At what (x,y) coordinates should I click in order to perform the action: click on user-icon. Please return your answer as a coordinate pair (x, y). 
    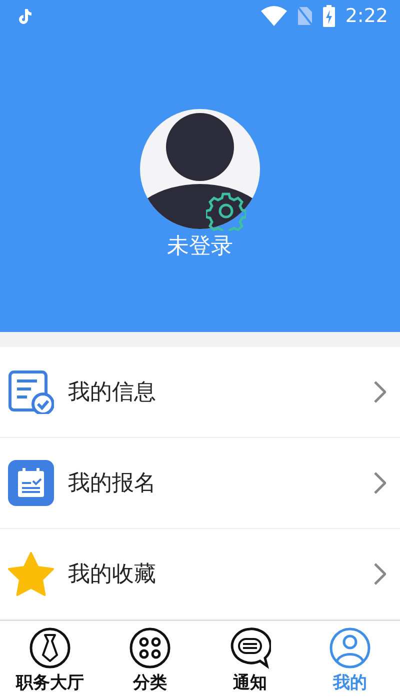
    Looking at the image, I should click on (350, 647).